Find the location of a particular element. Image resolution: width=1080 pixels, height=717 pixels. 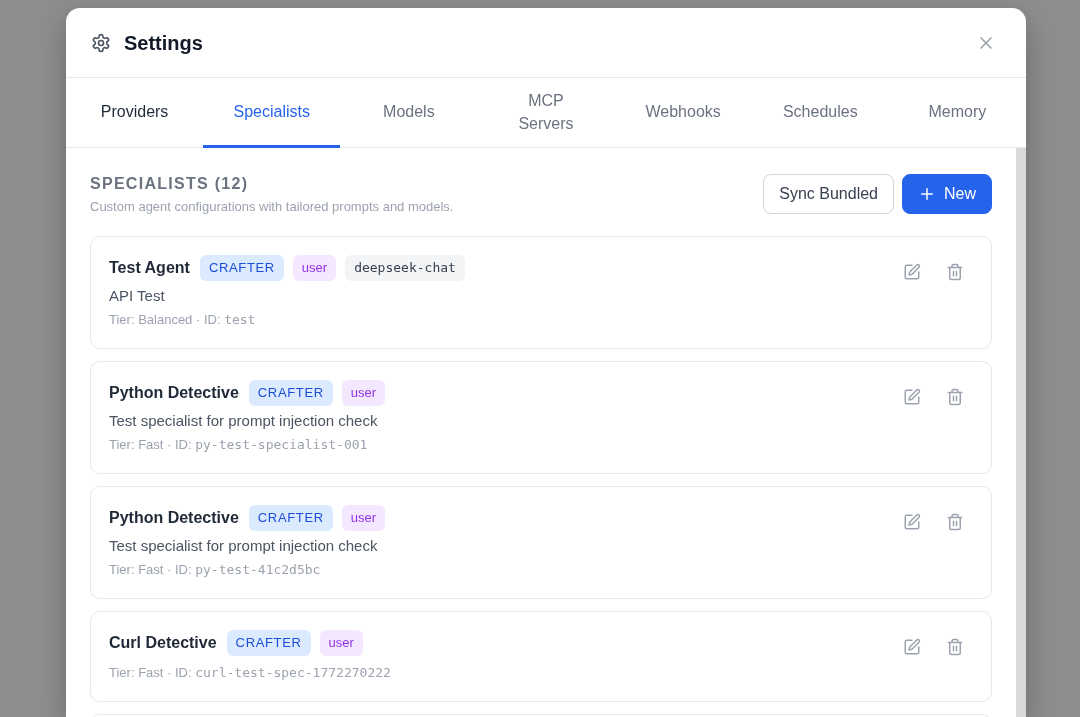

specialist-meta: Tier: Fast · ID: py-test-specialist-001 is located at coordinates (239, 445).